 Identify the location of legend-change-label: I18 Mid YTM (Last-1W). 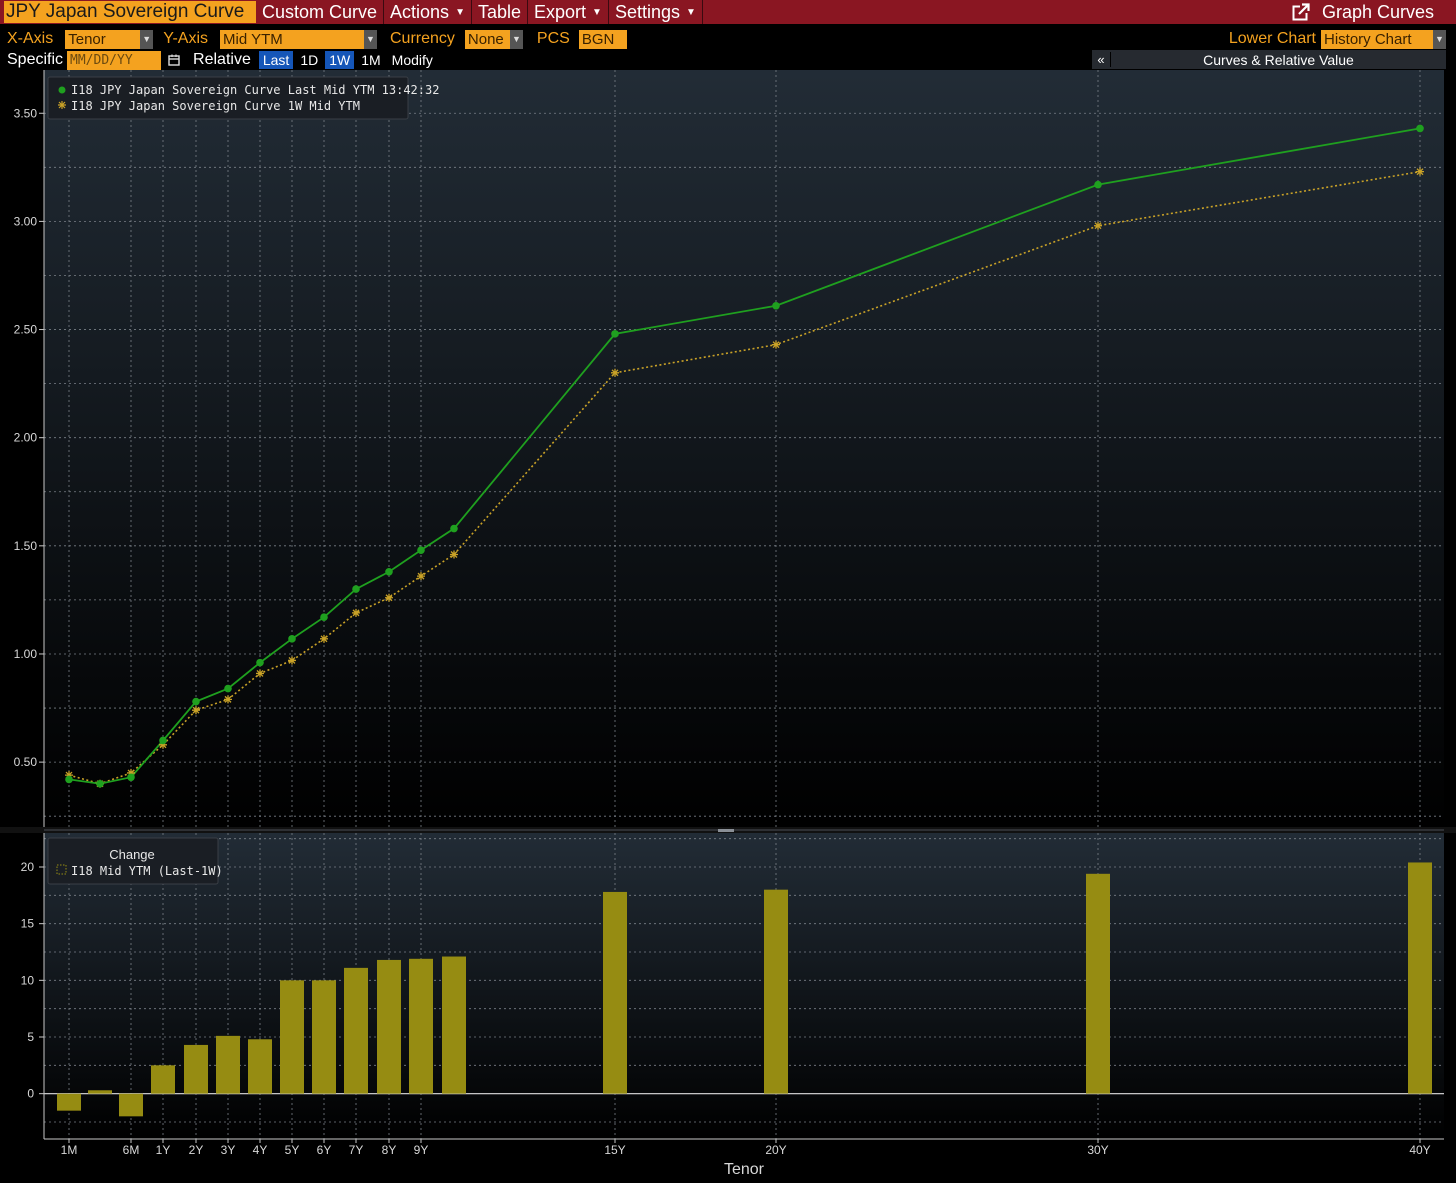
(147, 871).